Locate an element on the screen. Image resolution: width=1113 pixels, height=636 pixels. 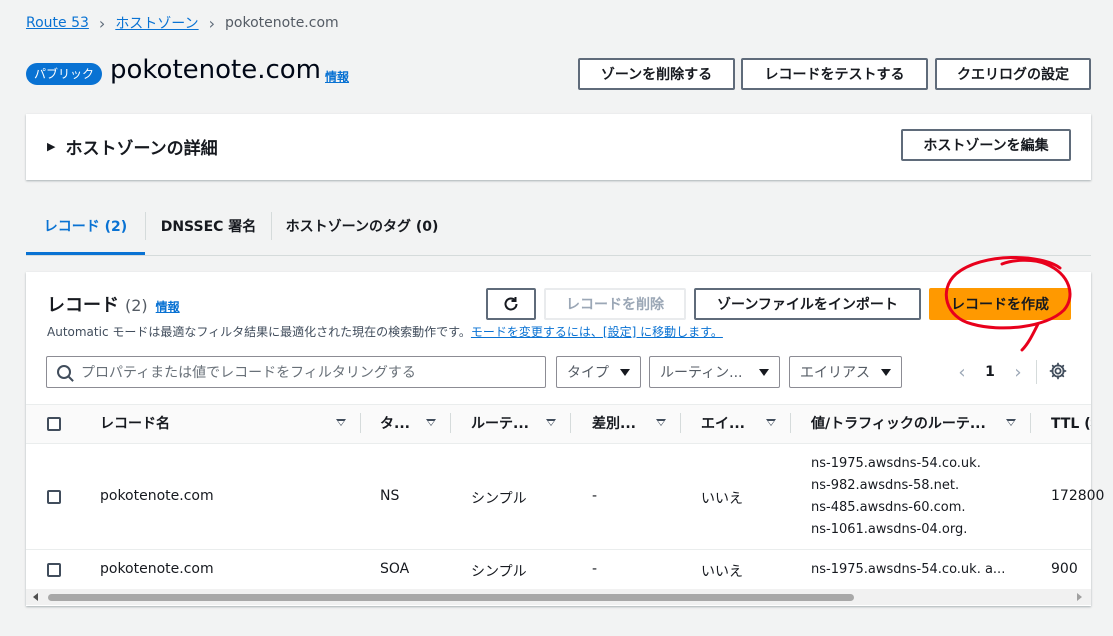
dropdown-label: エイリアス is located at coordinates (835, 373).